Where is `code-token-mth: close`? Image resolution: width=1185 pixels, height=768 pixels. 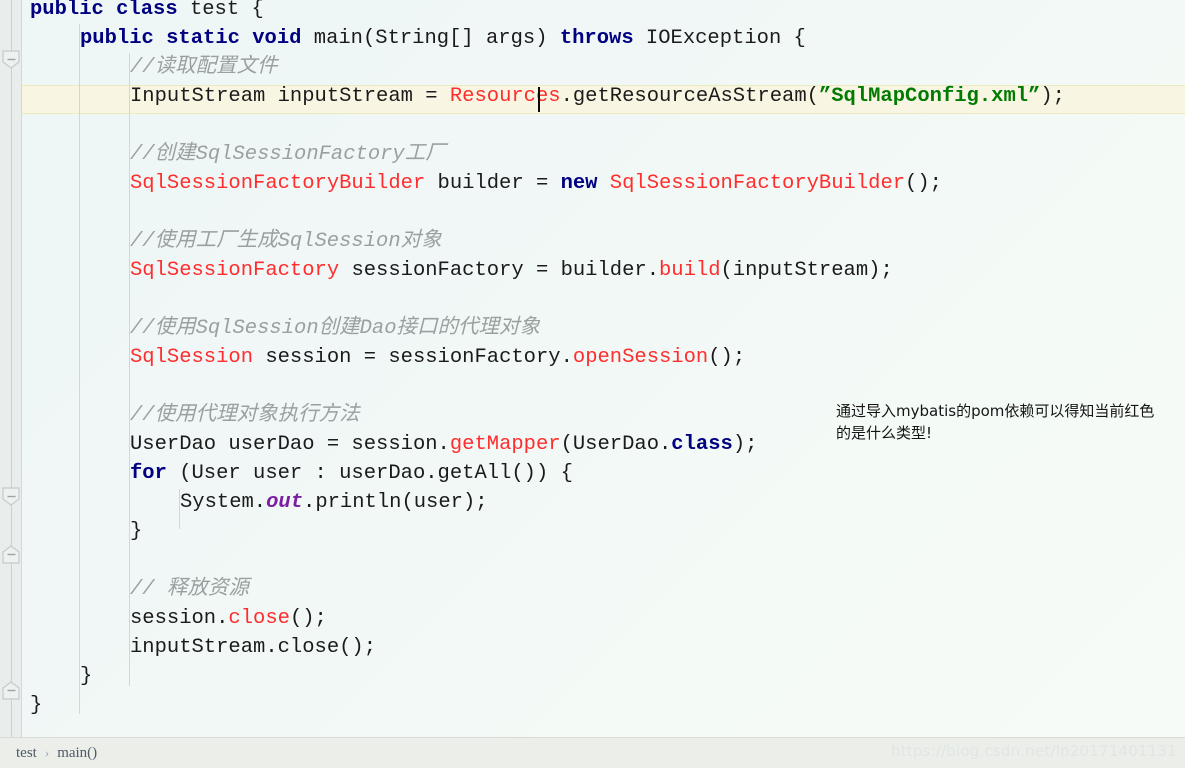 code-token-mth: close is located at coordinates (259, 618).